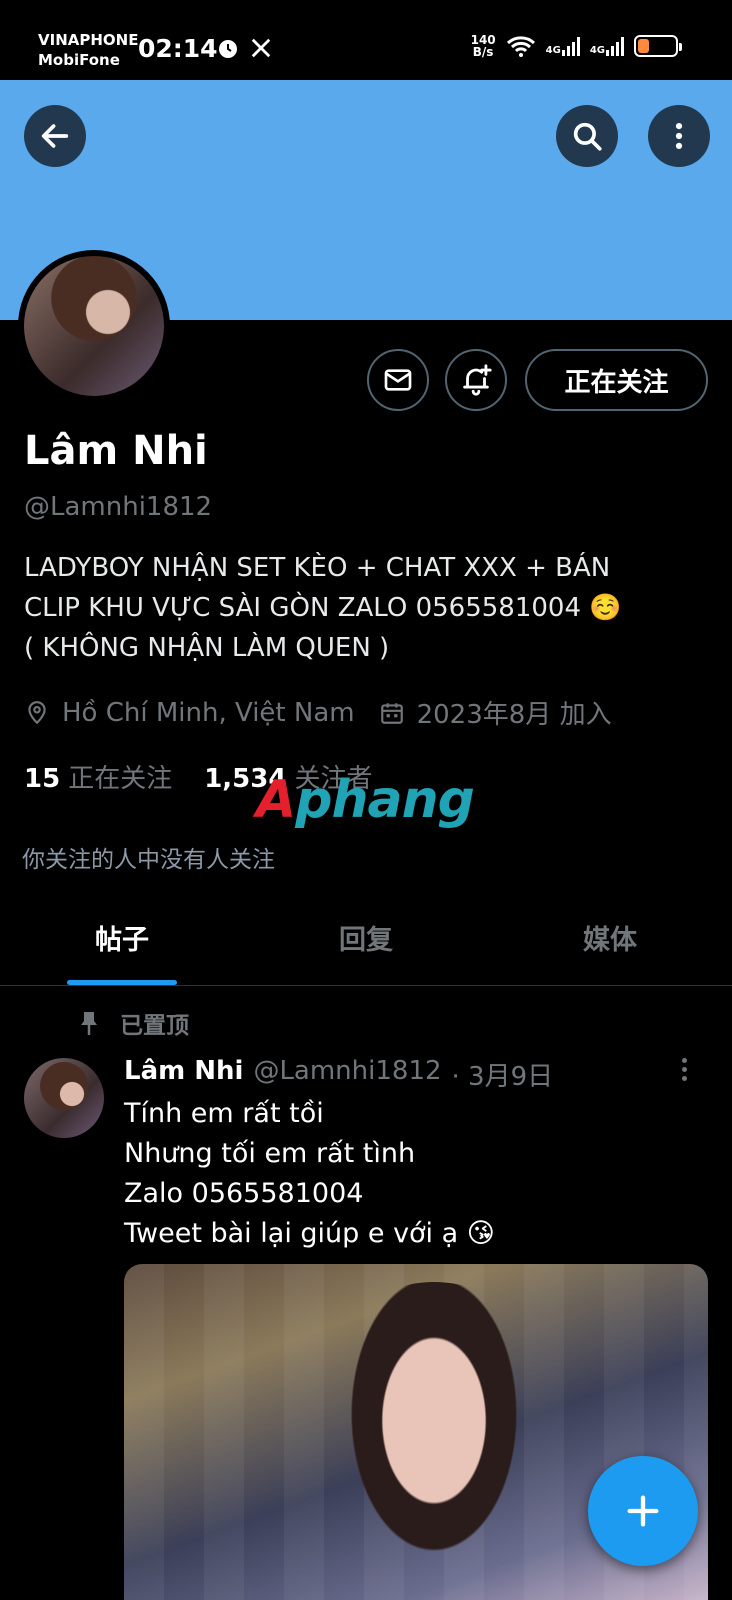 The width and height of the screenshot is (732, 1600). Describe the element at coordinates (270, 1153) in the screenshot. I see `tweet-line: Nhưng tối em rất tình` at that location.